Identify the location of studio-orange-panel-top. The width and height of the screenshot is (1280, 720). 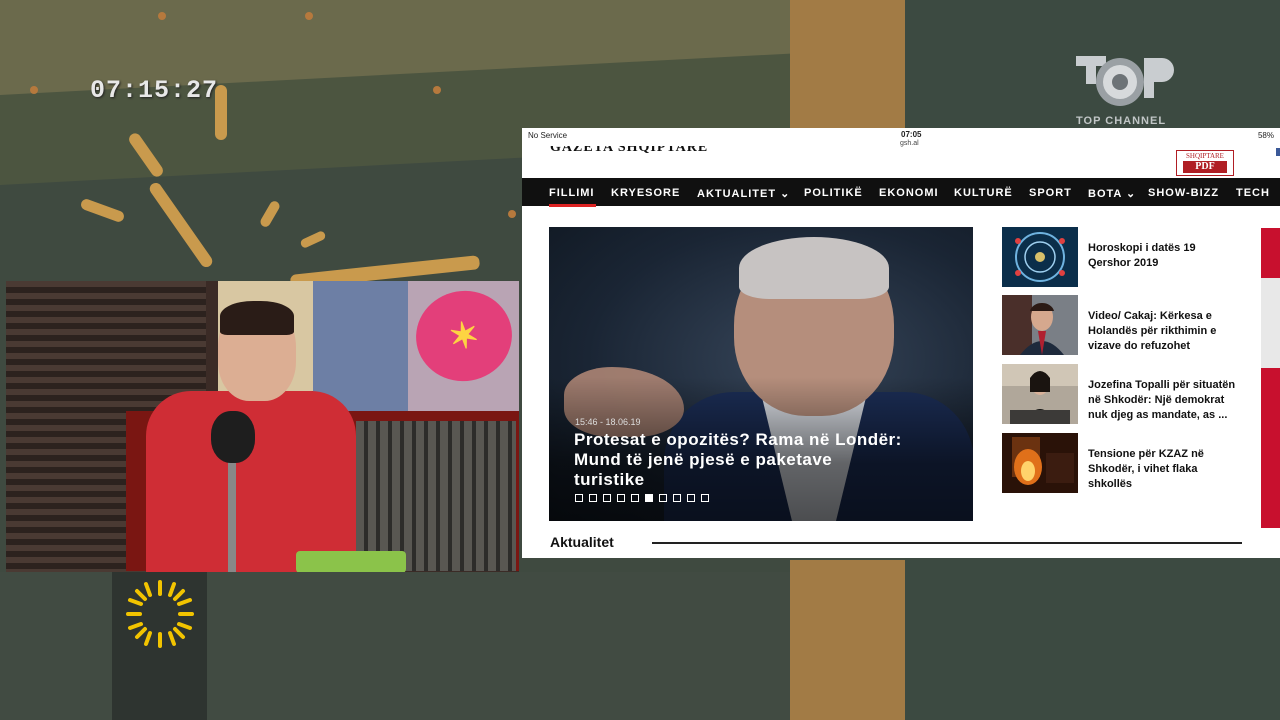
(847, 65).